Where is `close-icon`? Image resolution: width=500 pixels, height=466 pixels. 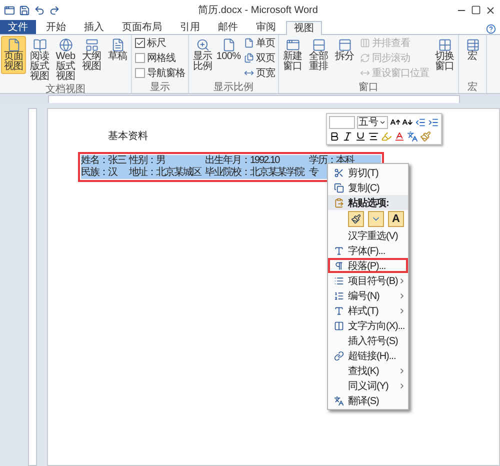
close-icon is located at coordinates (490, 10).